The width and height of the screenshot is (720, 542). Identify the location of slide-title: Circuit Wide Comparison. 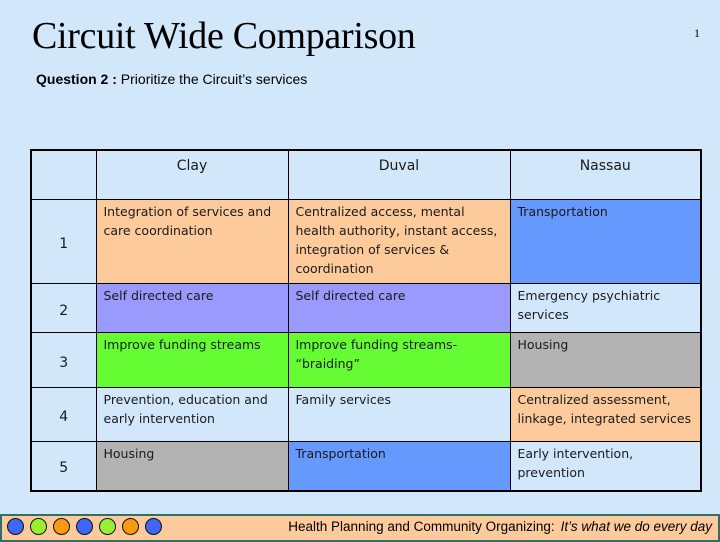
(224, 36).